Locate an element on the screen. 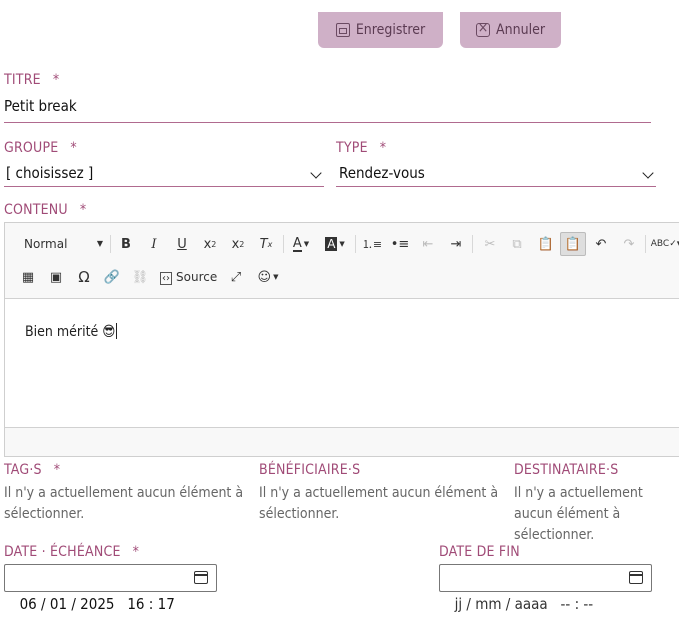 The width and height of the screenshot is (679, 643). unlink-icon: ⛓ is located at coordinates (140, 277).